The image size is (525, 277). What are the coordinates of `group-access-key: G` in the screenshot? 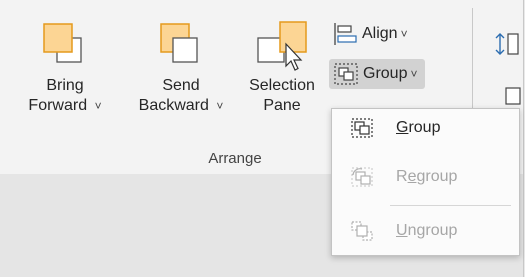 It's located at (402, 127).